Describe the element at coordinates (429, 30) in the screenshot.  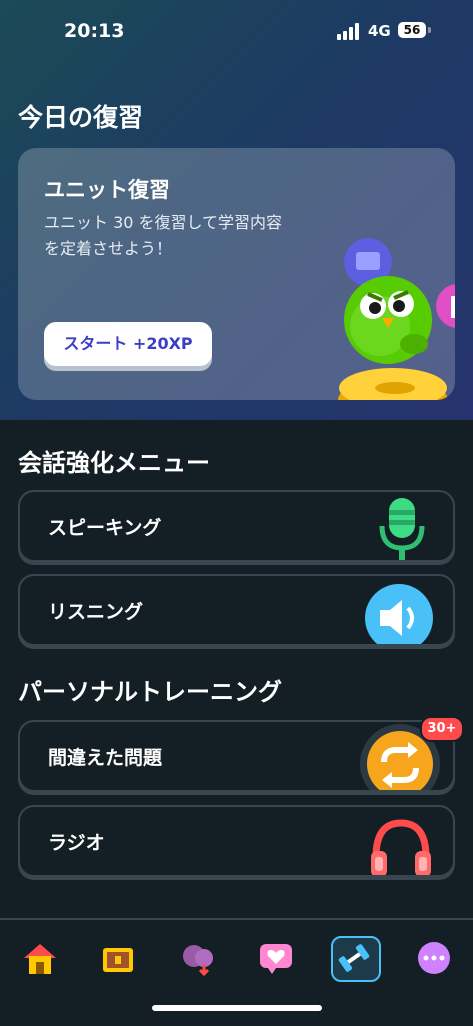
I see `battery-tip` at that location.